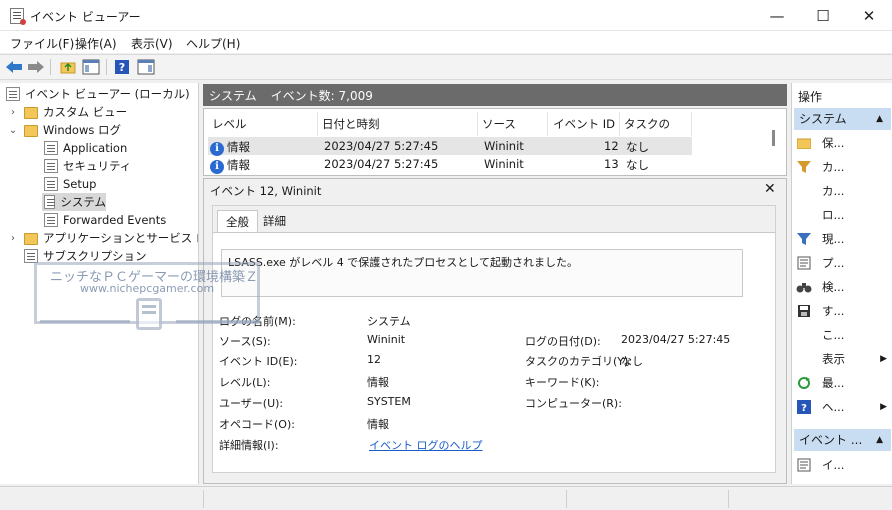 This screenshot has height=510, width=892. I want to click on watermark-bar, so click(218, 321).